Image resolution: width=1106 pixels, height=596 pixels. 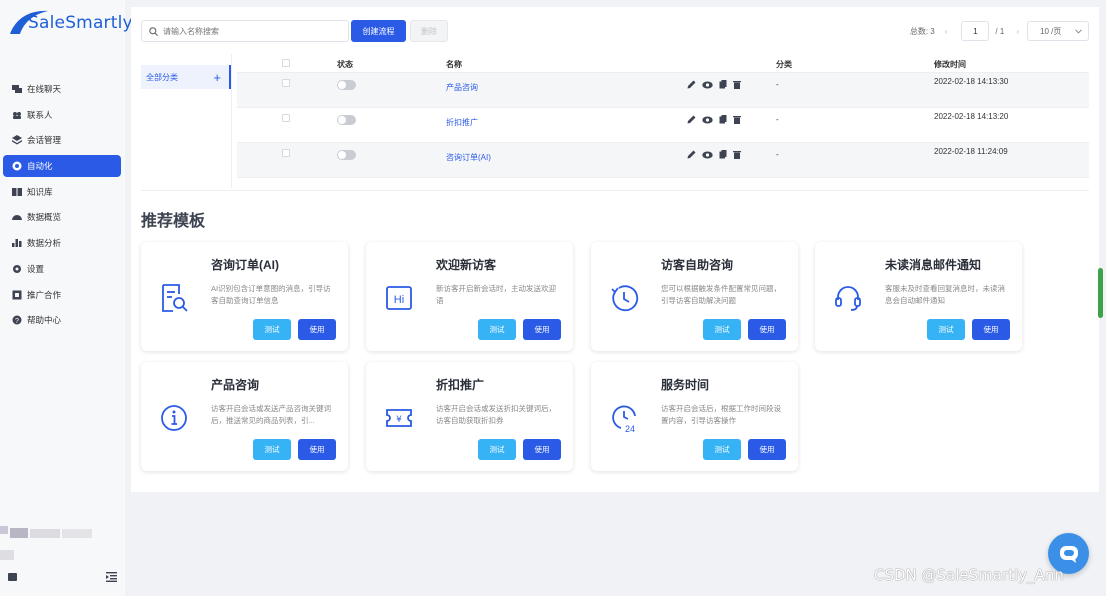 What do you see at coordinates (62, 115) in the screenshot?
I see `sidebar-item-contacts: 联系人` at bounding box center [62, 115].